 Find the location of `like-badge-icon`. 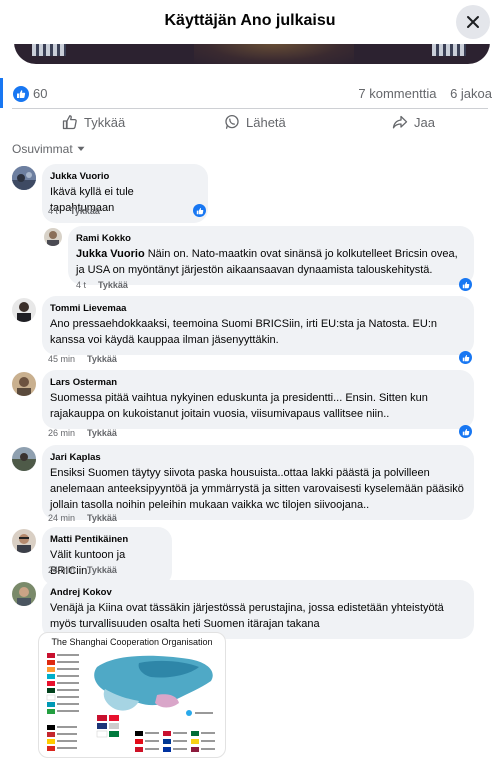

like-badge-icon is located at coordinates (21, 94).